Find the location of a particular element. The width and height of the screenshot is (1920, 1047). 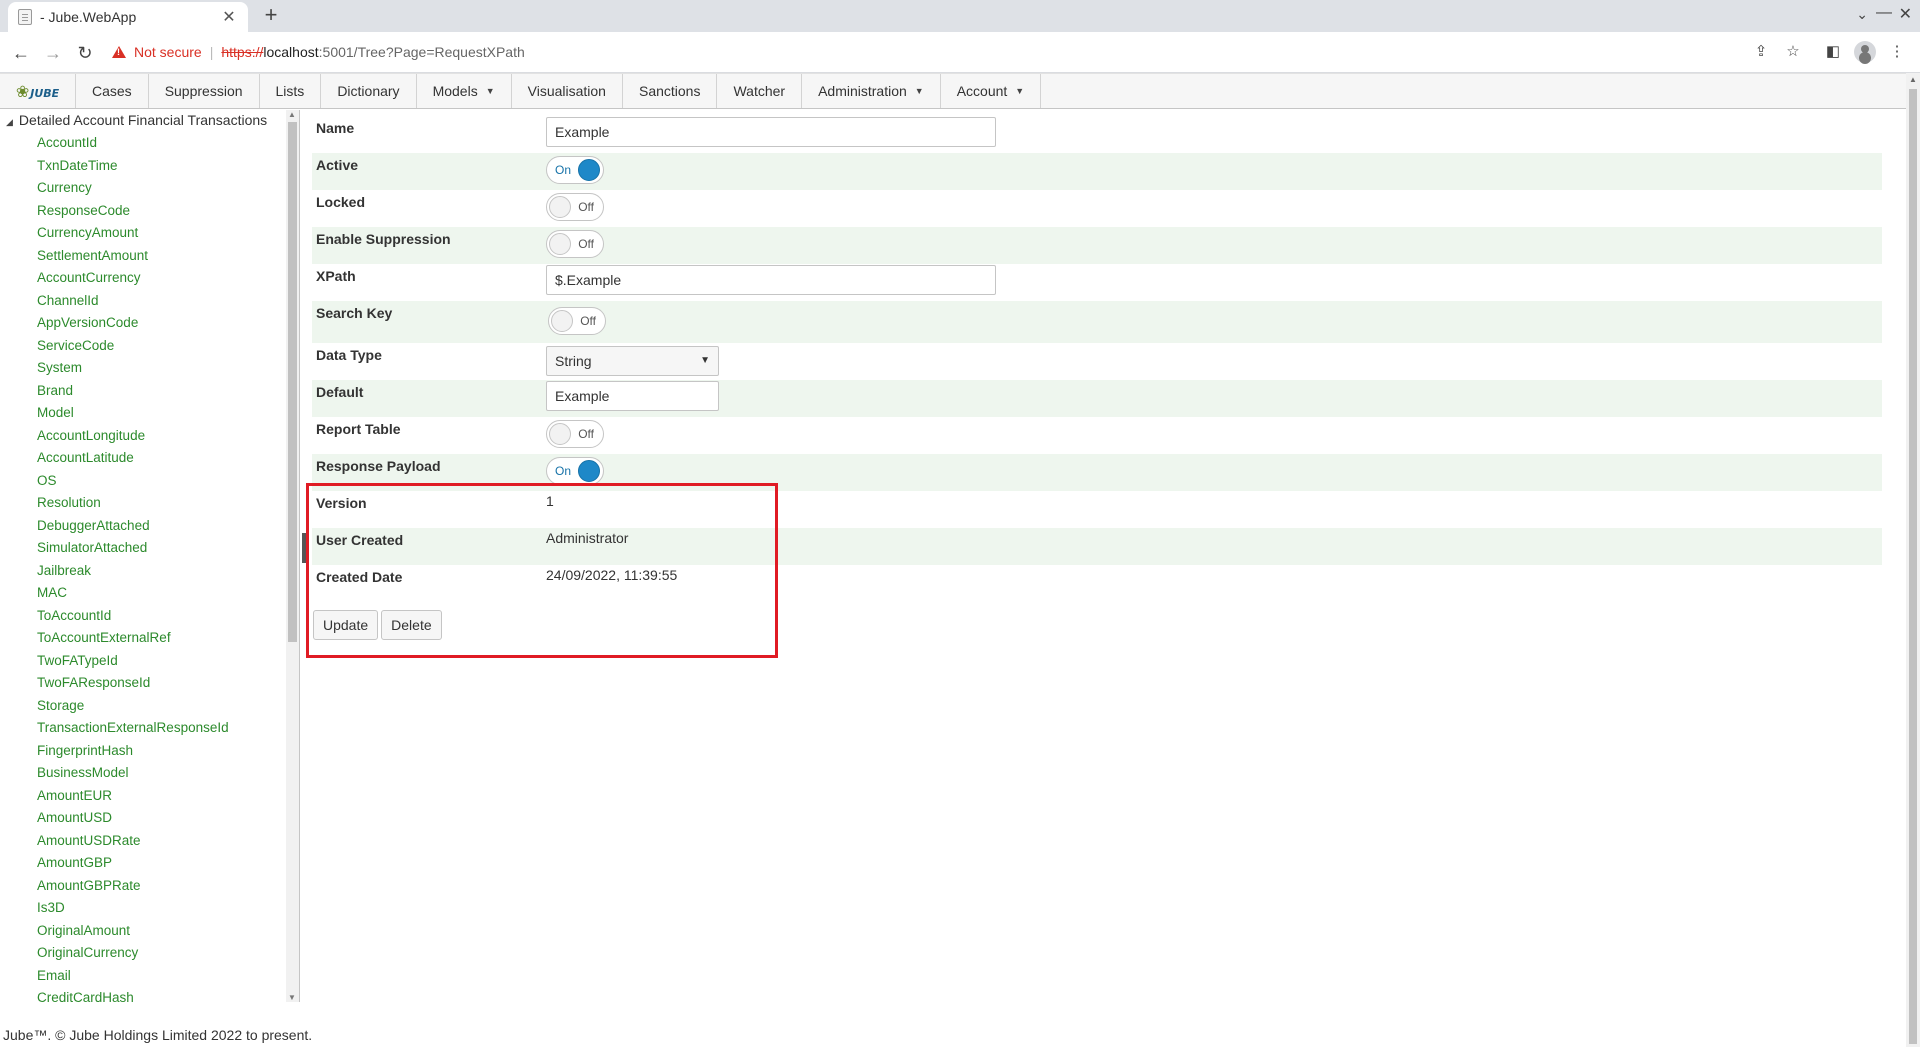

browser-tab: - Jube.WebApp ✕ is located at coordinates (128, 17).